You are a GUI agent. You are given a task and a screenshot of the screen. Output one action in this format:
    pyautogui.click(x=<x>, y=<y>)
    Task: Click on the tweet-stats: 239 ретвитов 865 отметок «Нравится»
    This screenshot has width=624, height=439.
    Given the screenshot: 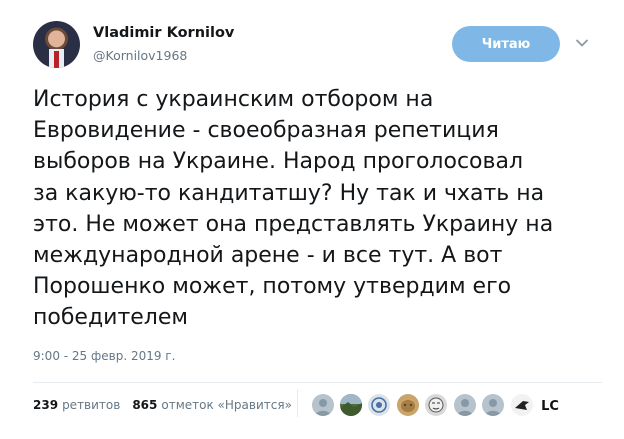 What is the action you would take?
    pyautogui.click(x=162, y=405)
    